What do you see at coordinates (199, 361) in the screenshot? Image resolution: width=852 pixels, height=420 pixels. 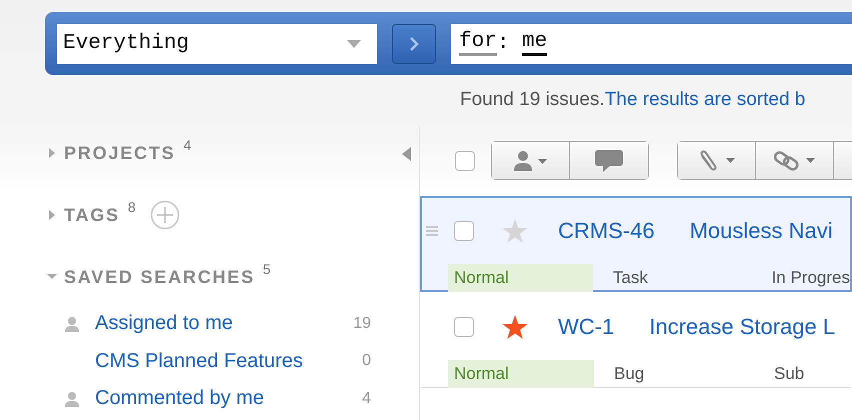 I see `saved-search-link: CMS Planned Features` at bounding box center [199, 361].